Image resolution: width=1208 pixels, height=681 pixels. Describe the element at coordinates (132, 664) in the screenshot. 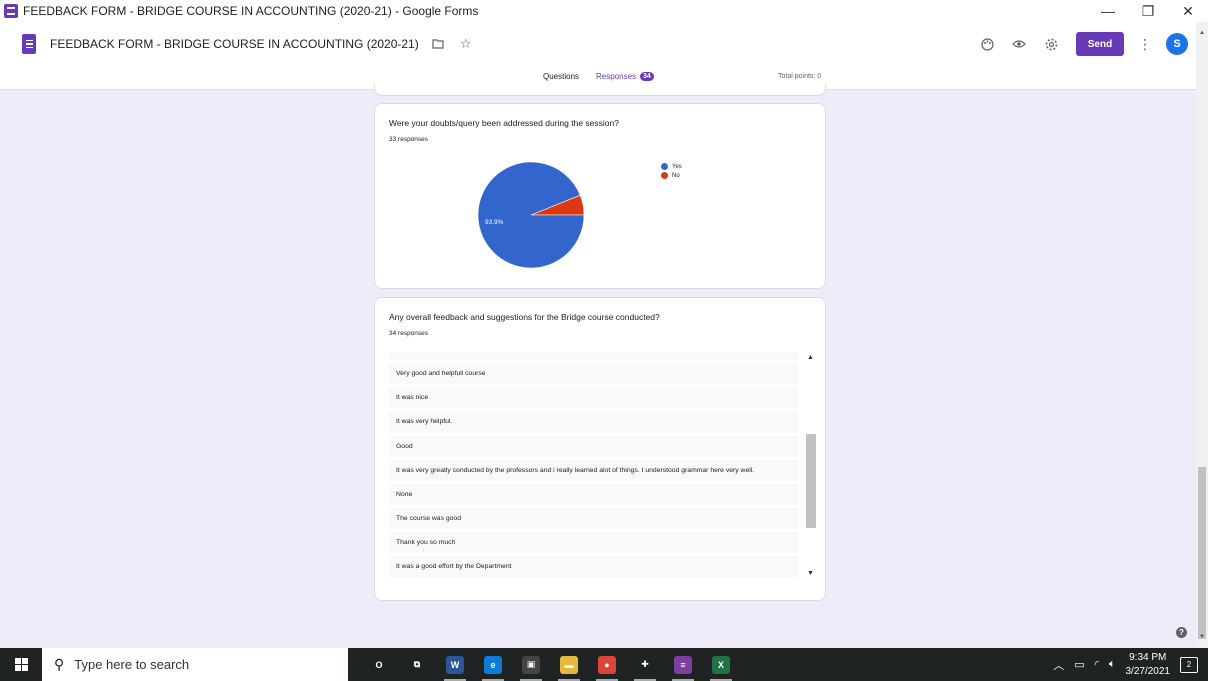

I see `search-placeholder: Type here to search` at that location.